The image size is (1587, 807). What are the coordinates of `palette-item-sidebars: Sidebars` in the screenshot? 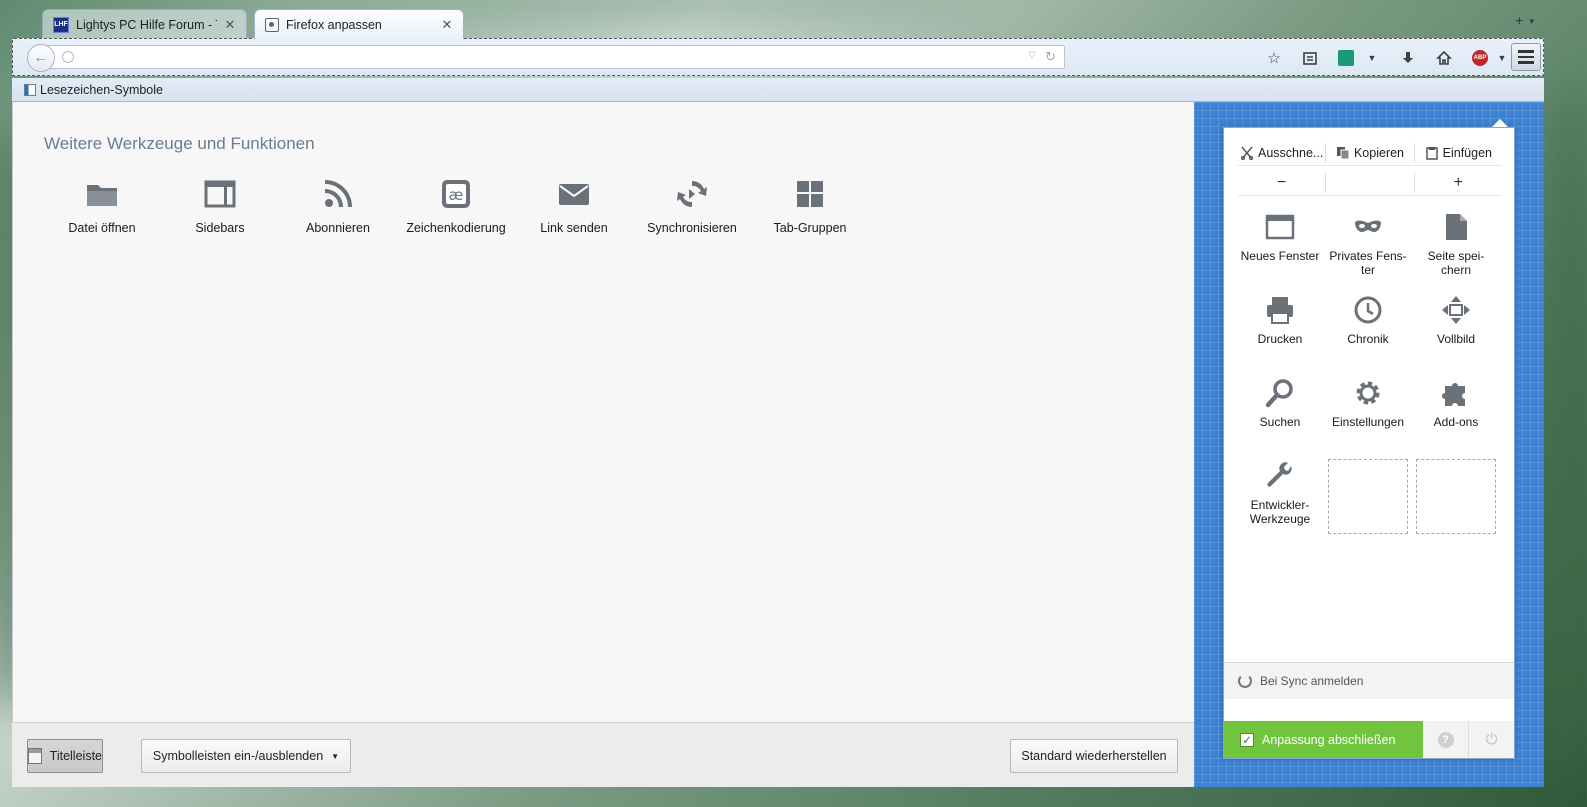 It's located at (220, 206).